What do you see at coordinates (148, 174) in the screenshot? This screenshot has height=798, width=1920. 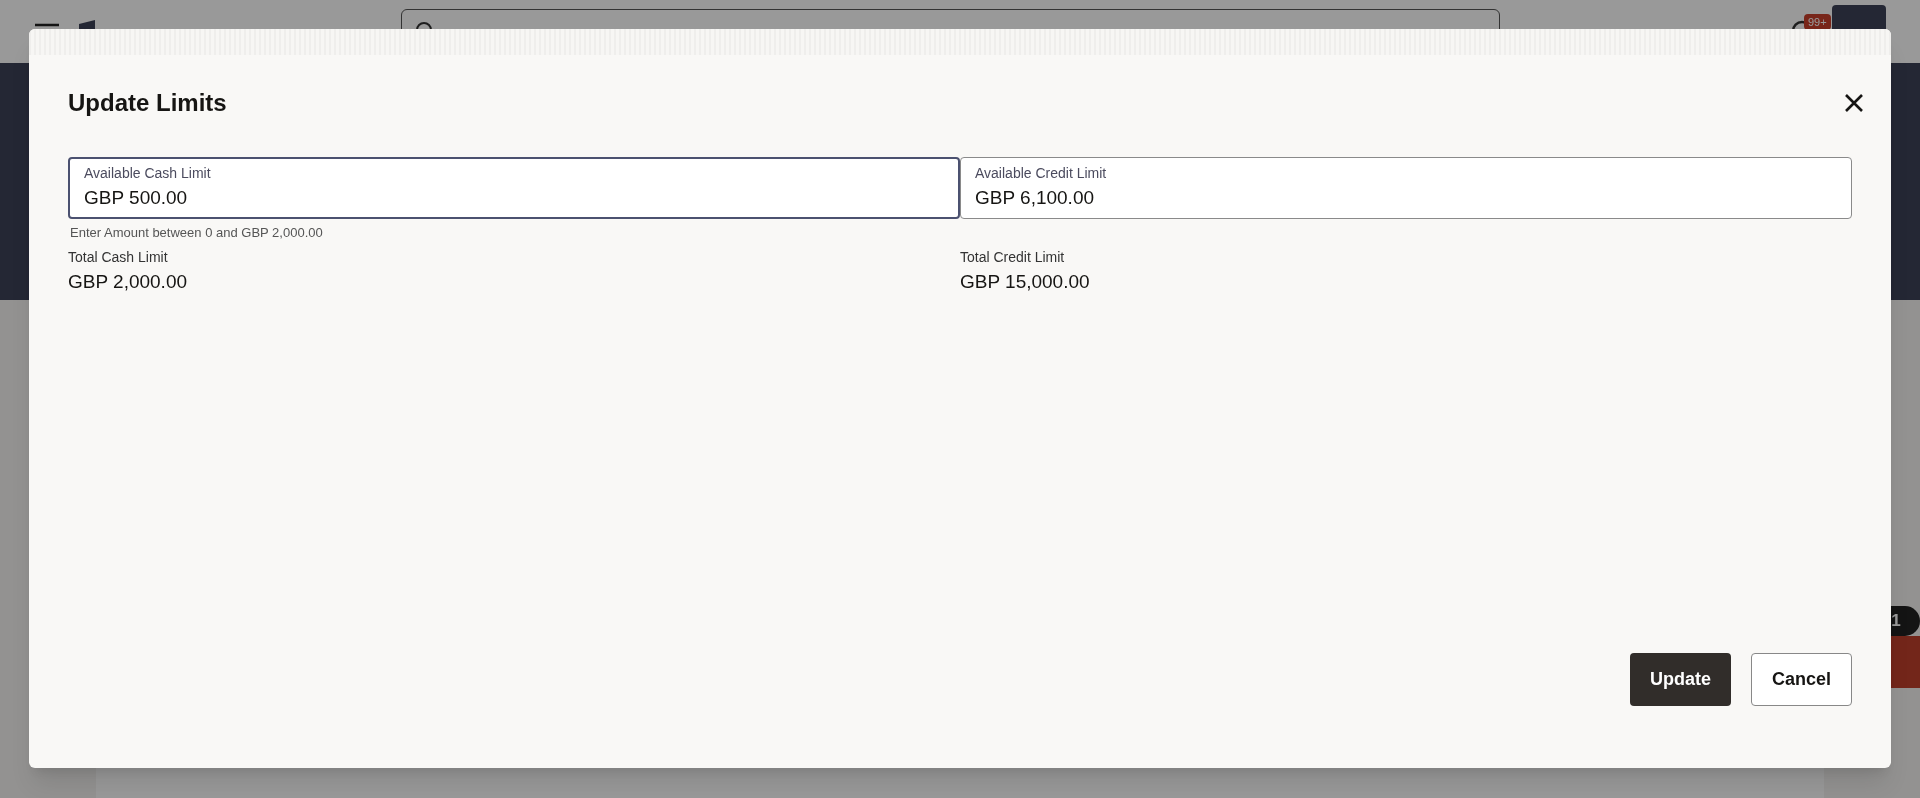 I see `field-label: Available Cash Limit` at bounding box center [148, 174].